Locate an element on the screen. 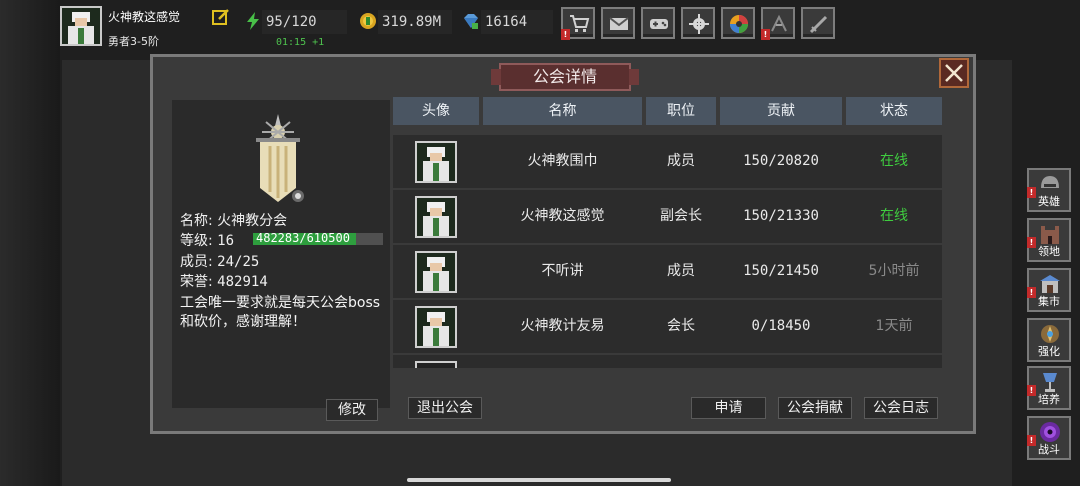 This screenshot has height=486, width=1080. apply-button: 申请 is located at coordinates (728, 408).